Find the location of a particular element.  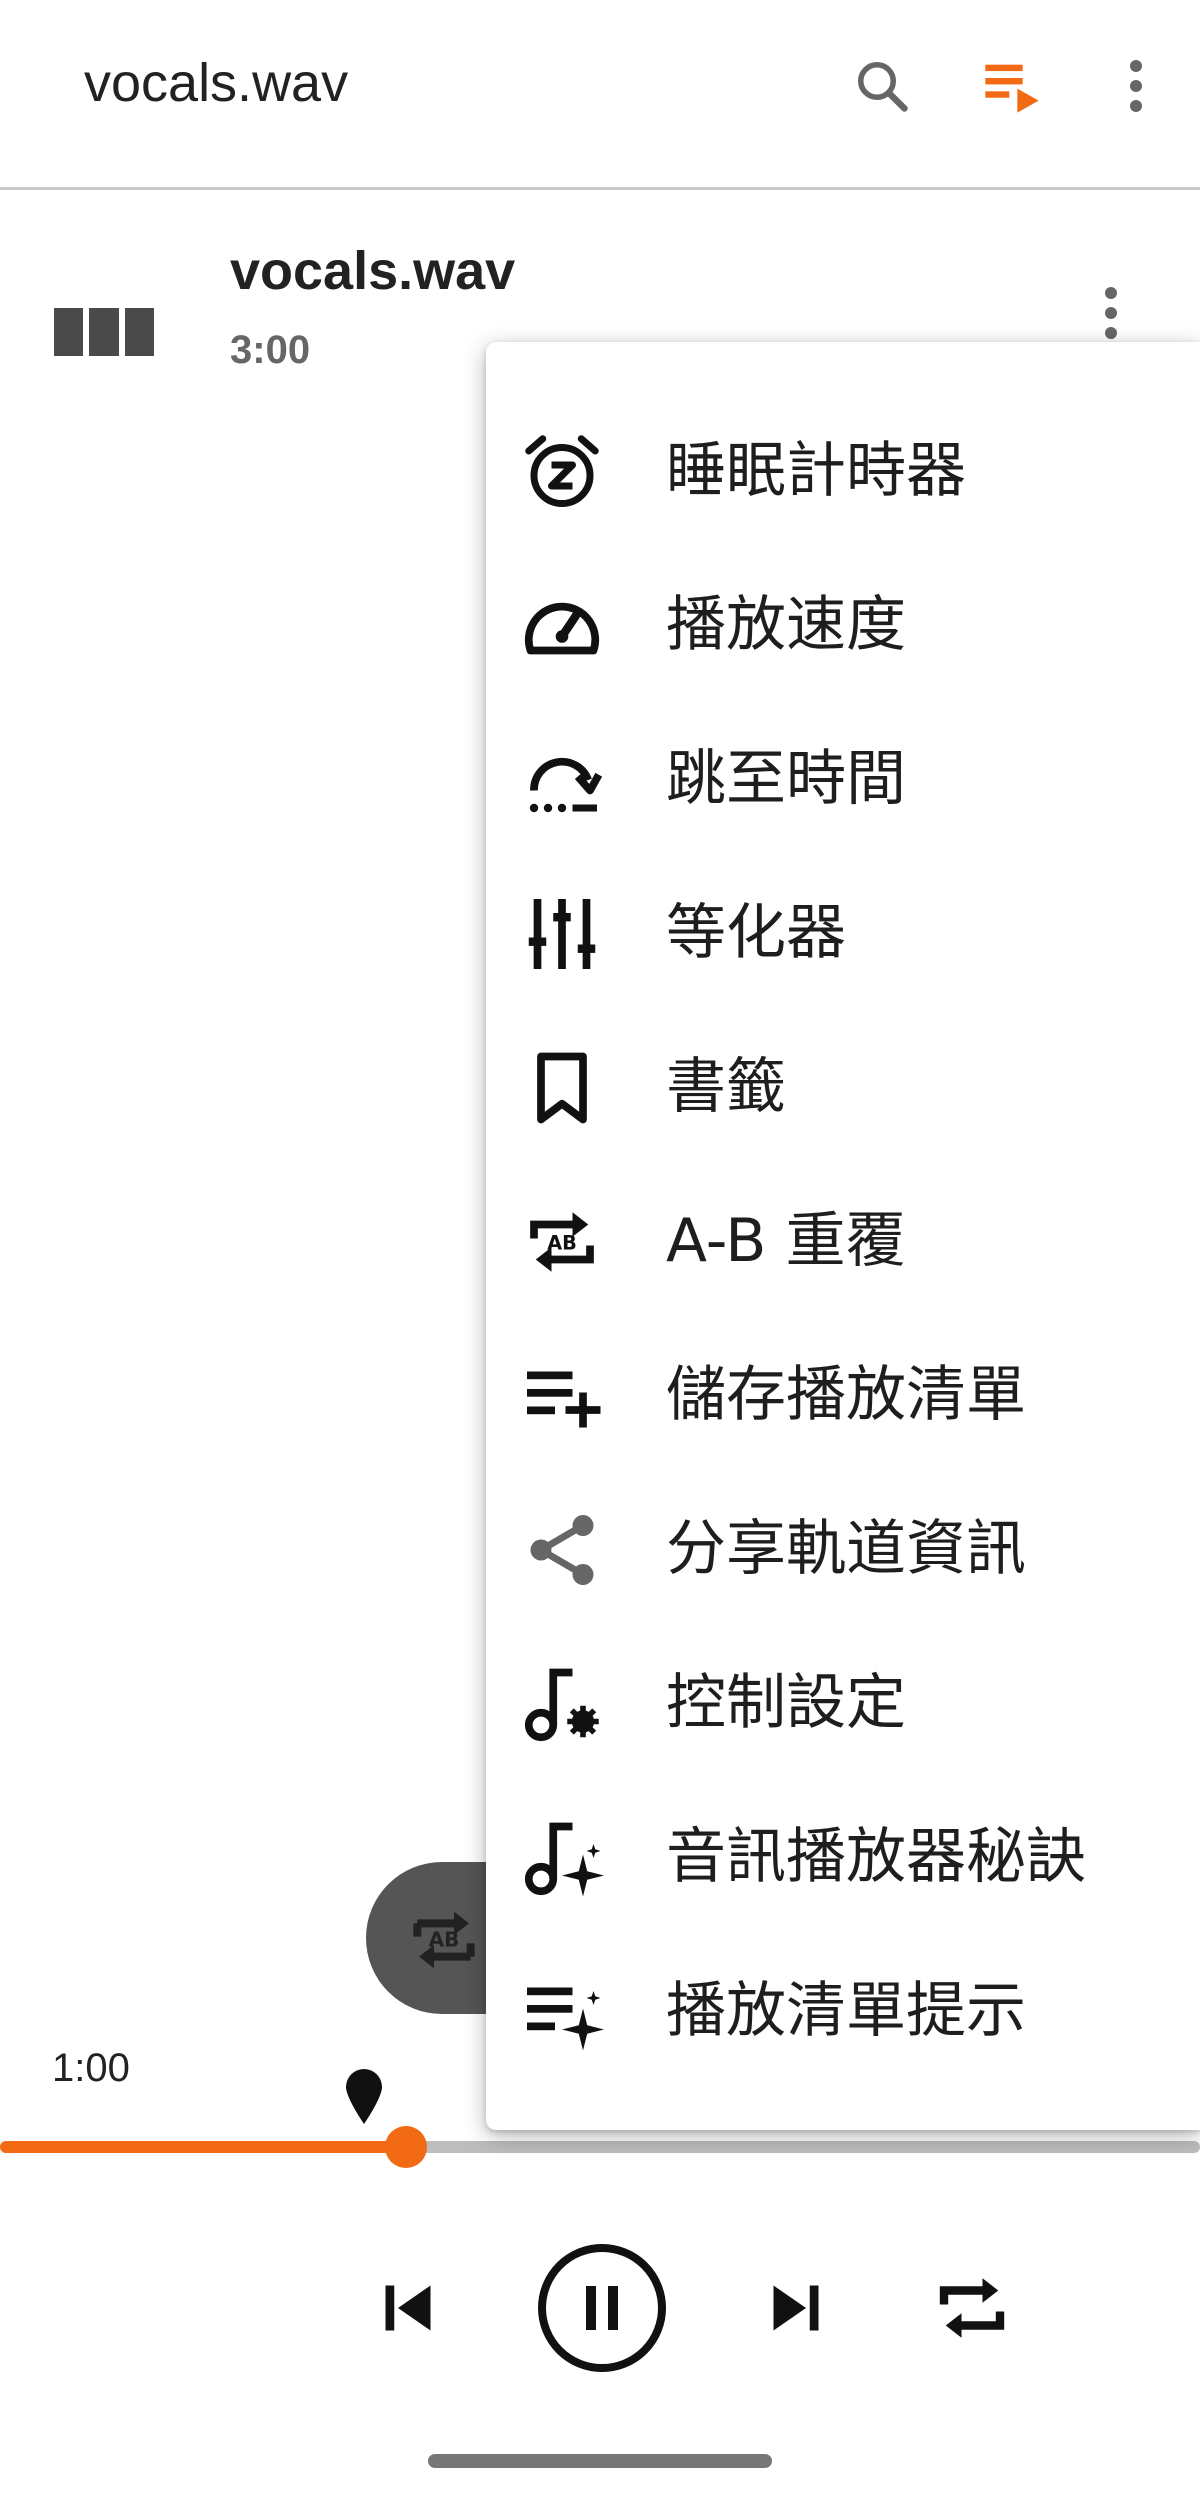

menu-item-playlist-tips: 播放清單提示 is located at coordinates (843, 2011).